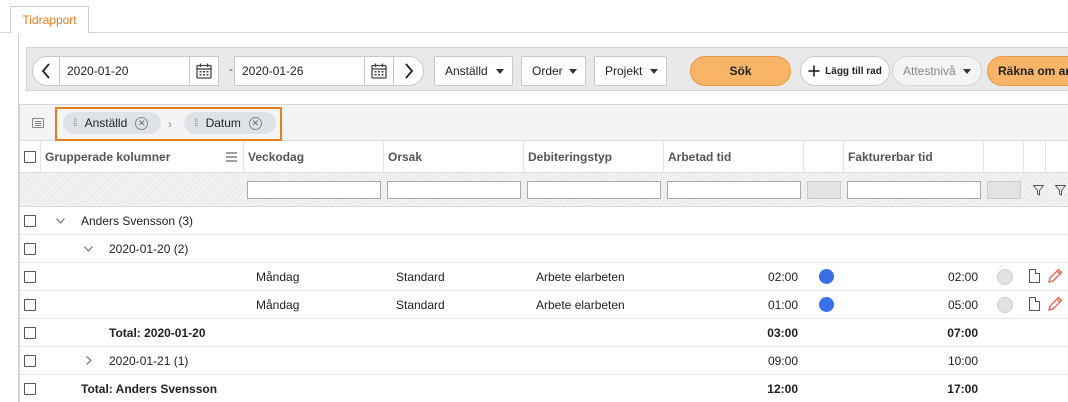  I want to click on group-row-employee: Anders Svensson (3), so click(544, 221).